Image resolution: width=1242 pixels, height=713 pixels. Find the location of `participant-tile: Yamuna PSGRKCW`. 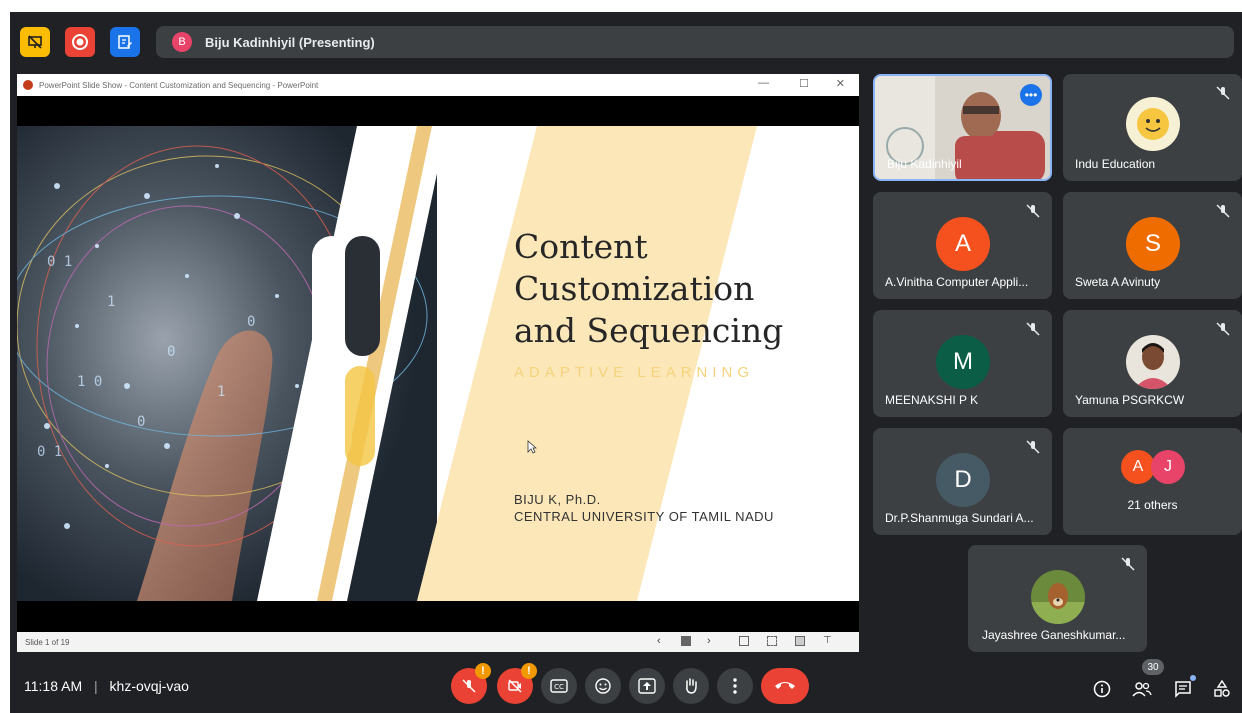

participant-tile: Yamuna PSGRKCW is located at coordinates (1152, 363).